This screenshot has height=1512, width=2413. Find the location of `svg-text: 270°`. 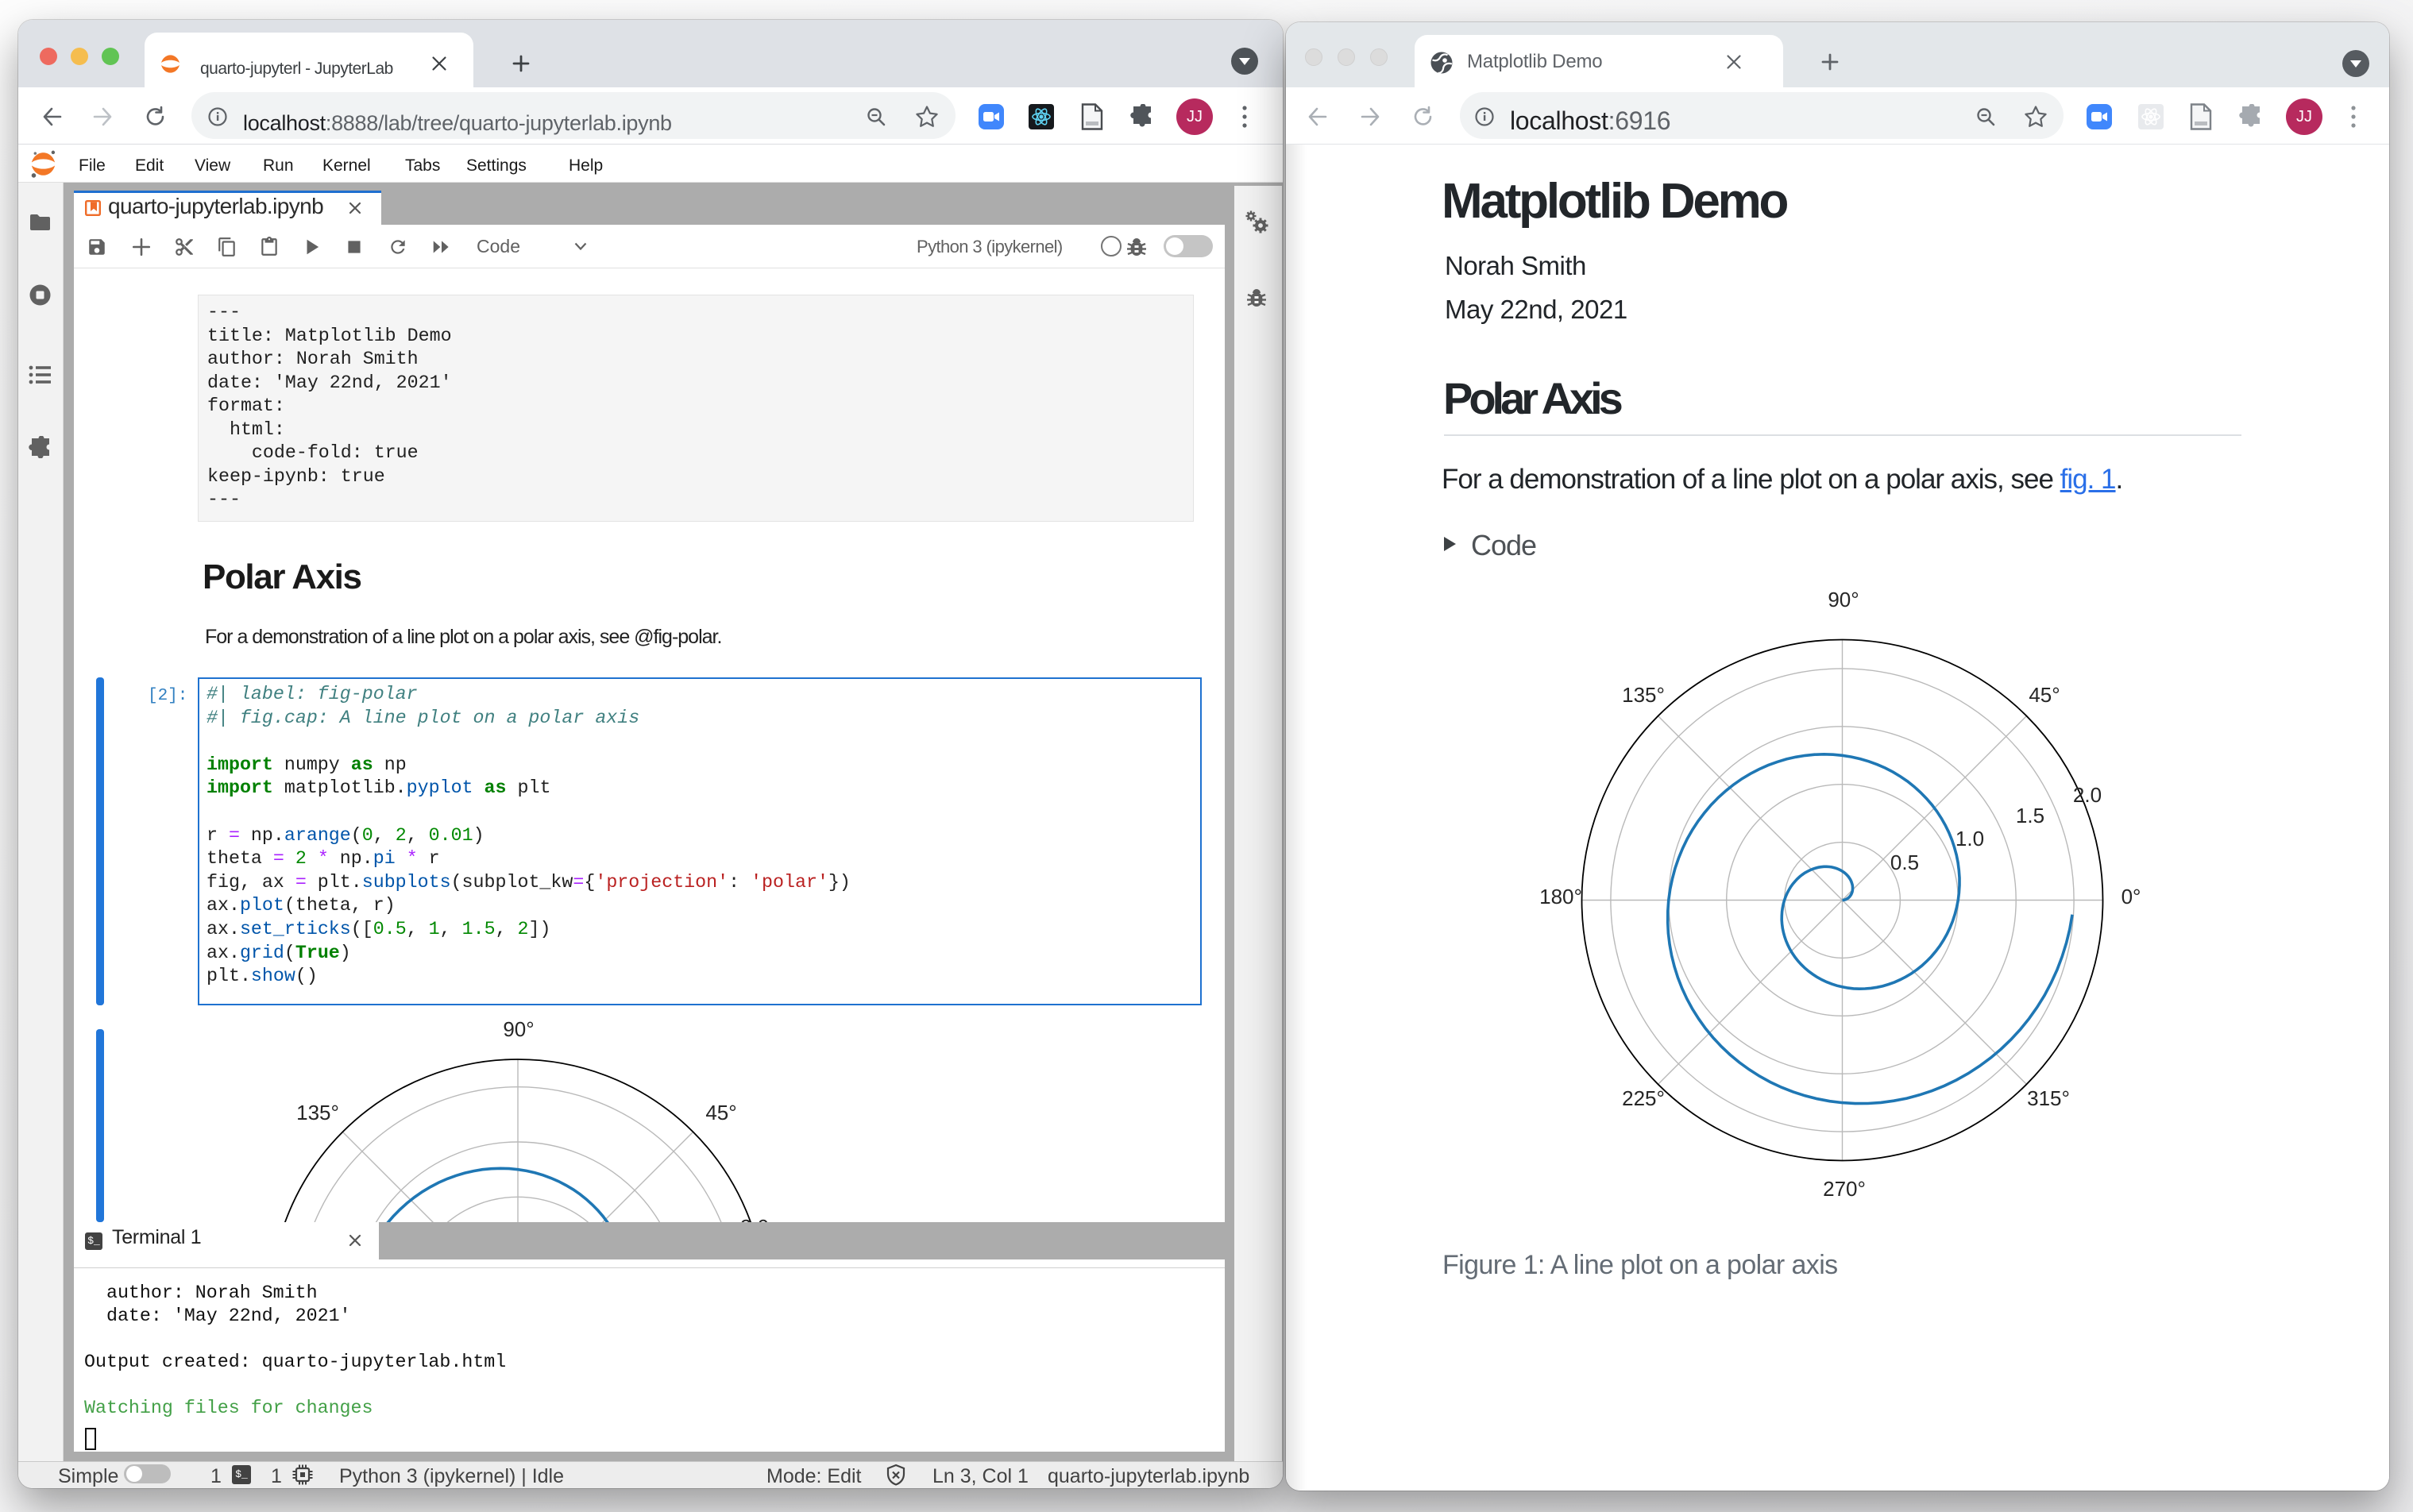

svg-text: 270° is located at coordinates (1844, 1189).